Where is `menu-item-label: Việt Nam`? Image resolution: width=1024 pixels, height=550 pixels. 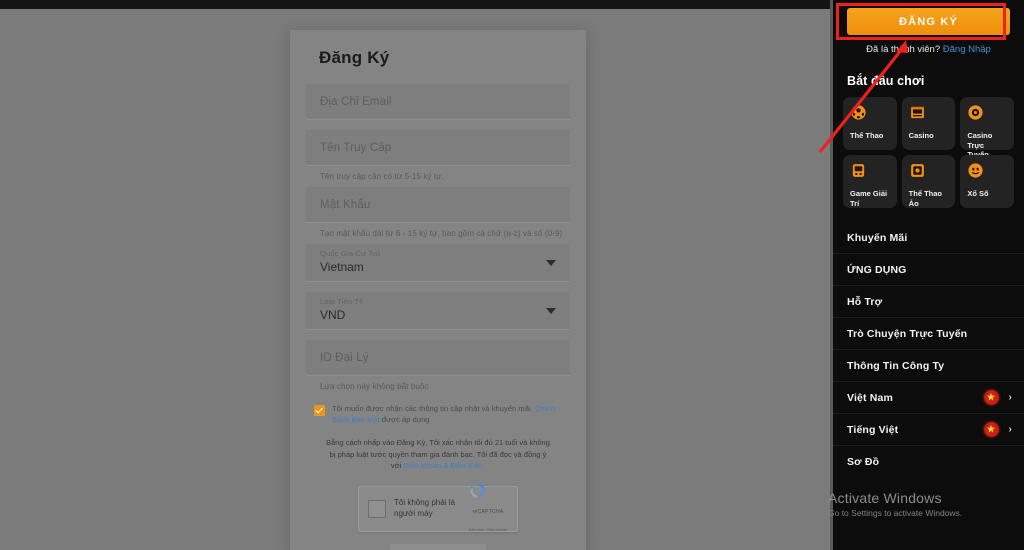 menu-item-label: Việt Nam is located at coordinates (870, 397).